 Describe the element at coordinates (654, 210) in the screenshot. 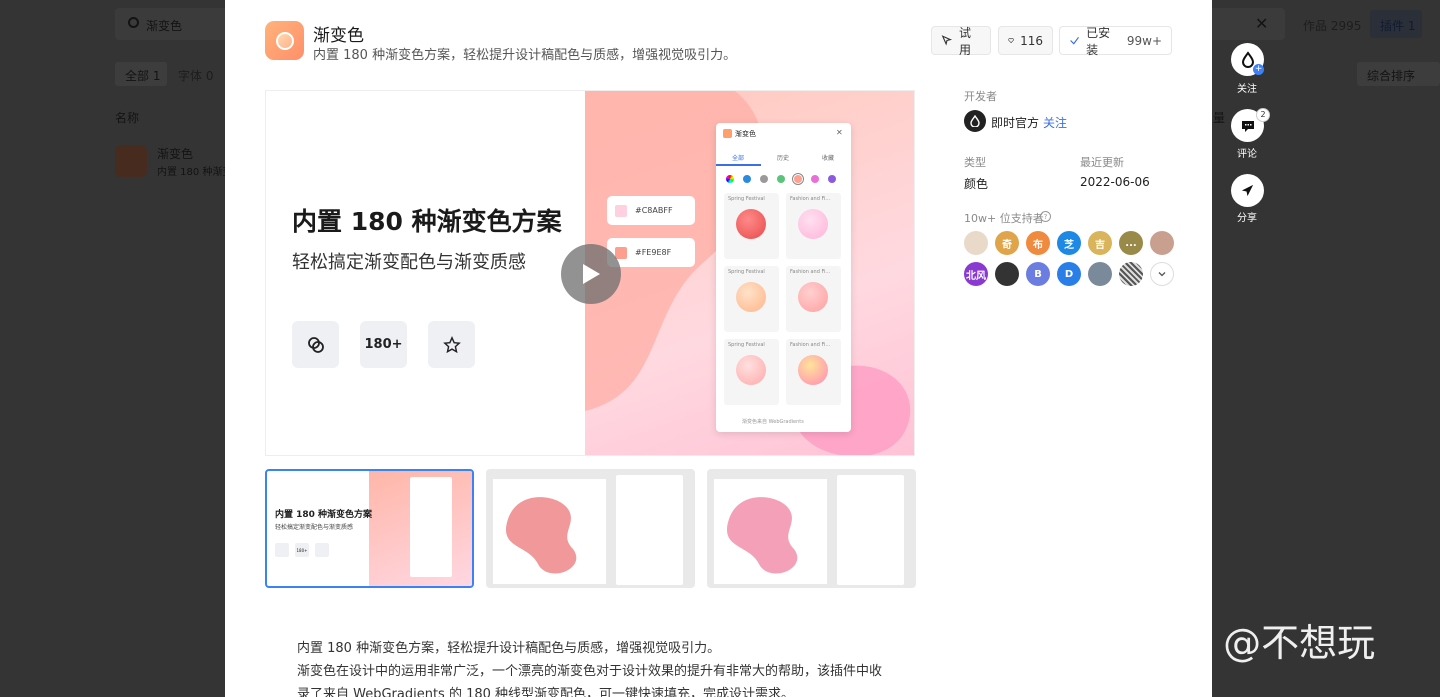

I see `swatch-hex-1: #C8ABFF` at that location.